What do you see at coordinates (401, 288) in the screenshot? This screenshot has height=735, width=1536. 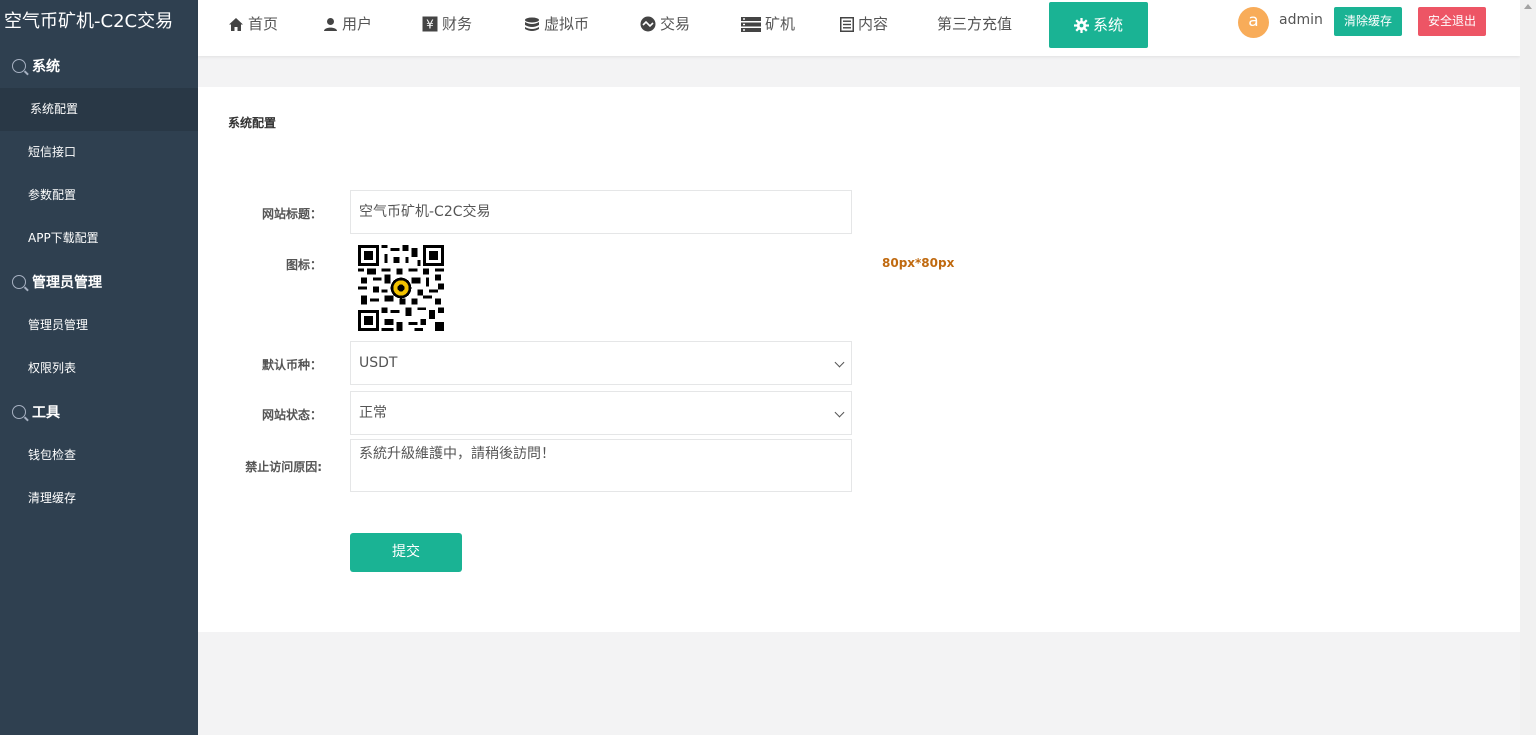 I see `site-icon-qr-image` at bounding box center [401, 288].